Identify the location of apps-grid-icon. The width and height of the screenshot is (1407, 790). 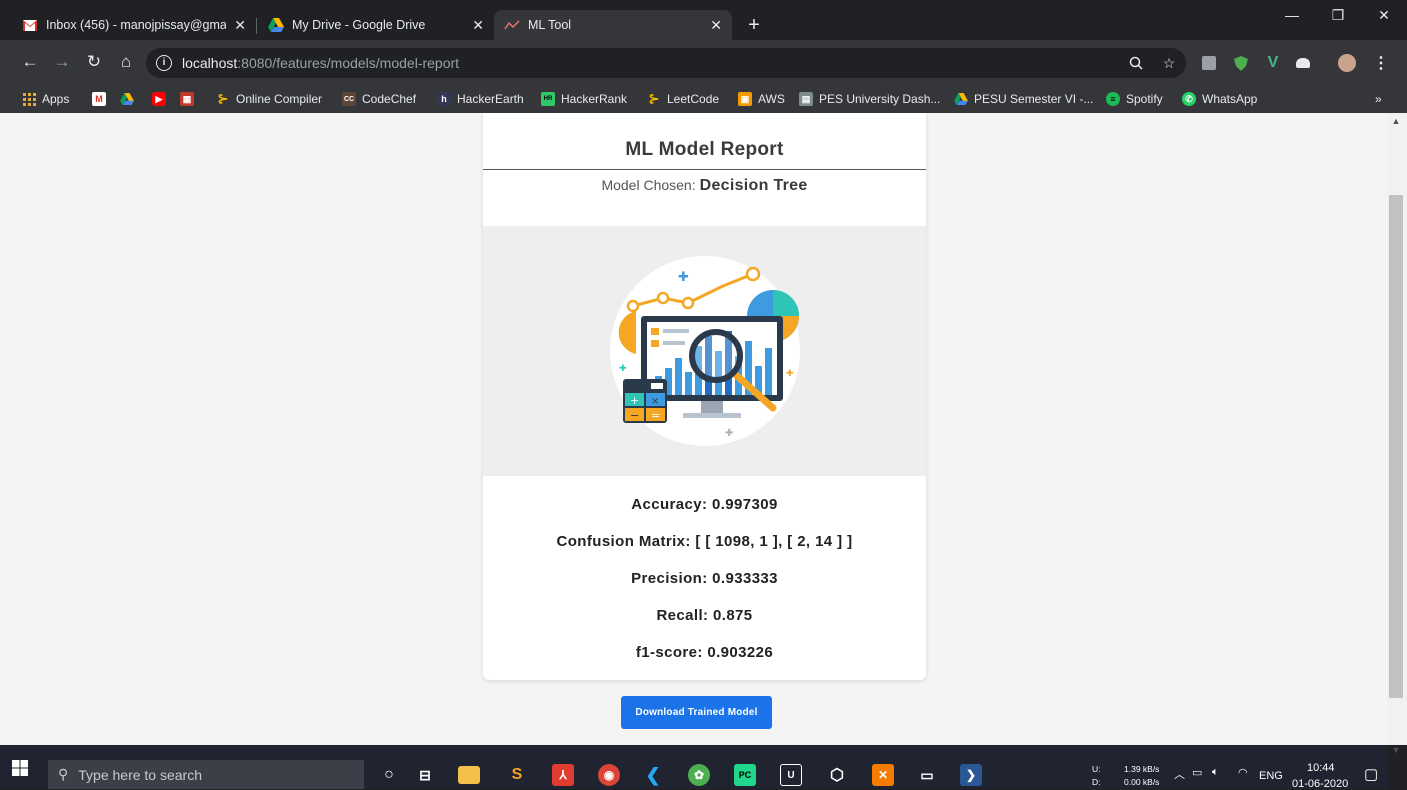
(29, 99).